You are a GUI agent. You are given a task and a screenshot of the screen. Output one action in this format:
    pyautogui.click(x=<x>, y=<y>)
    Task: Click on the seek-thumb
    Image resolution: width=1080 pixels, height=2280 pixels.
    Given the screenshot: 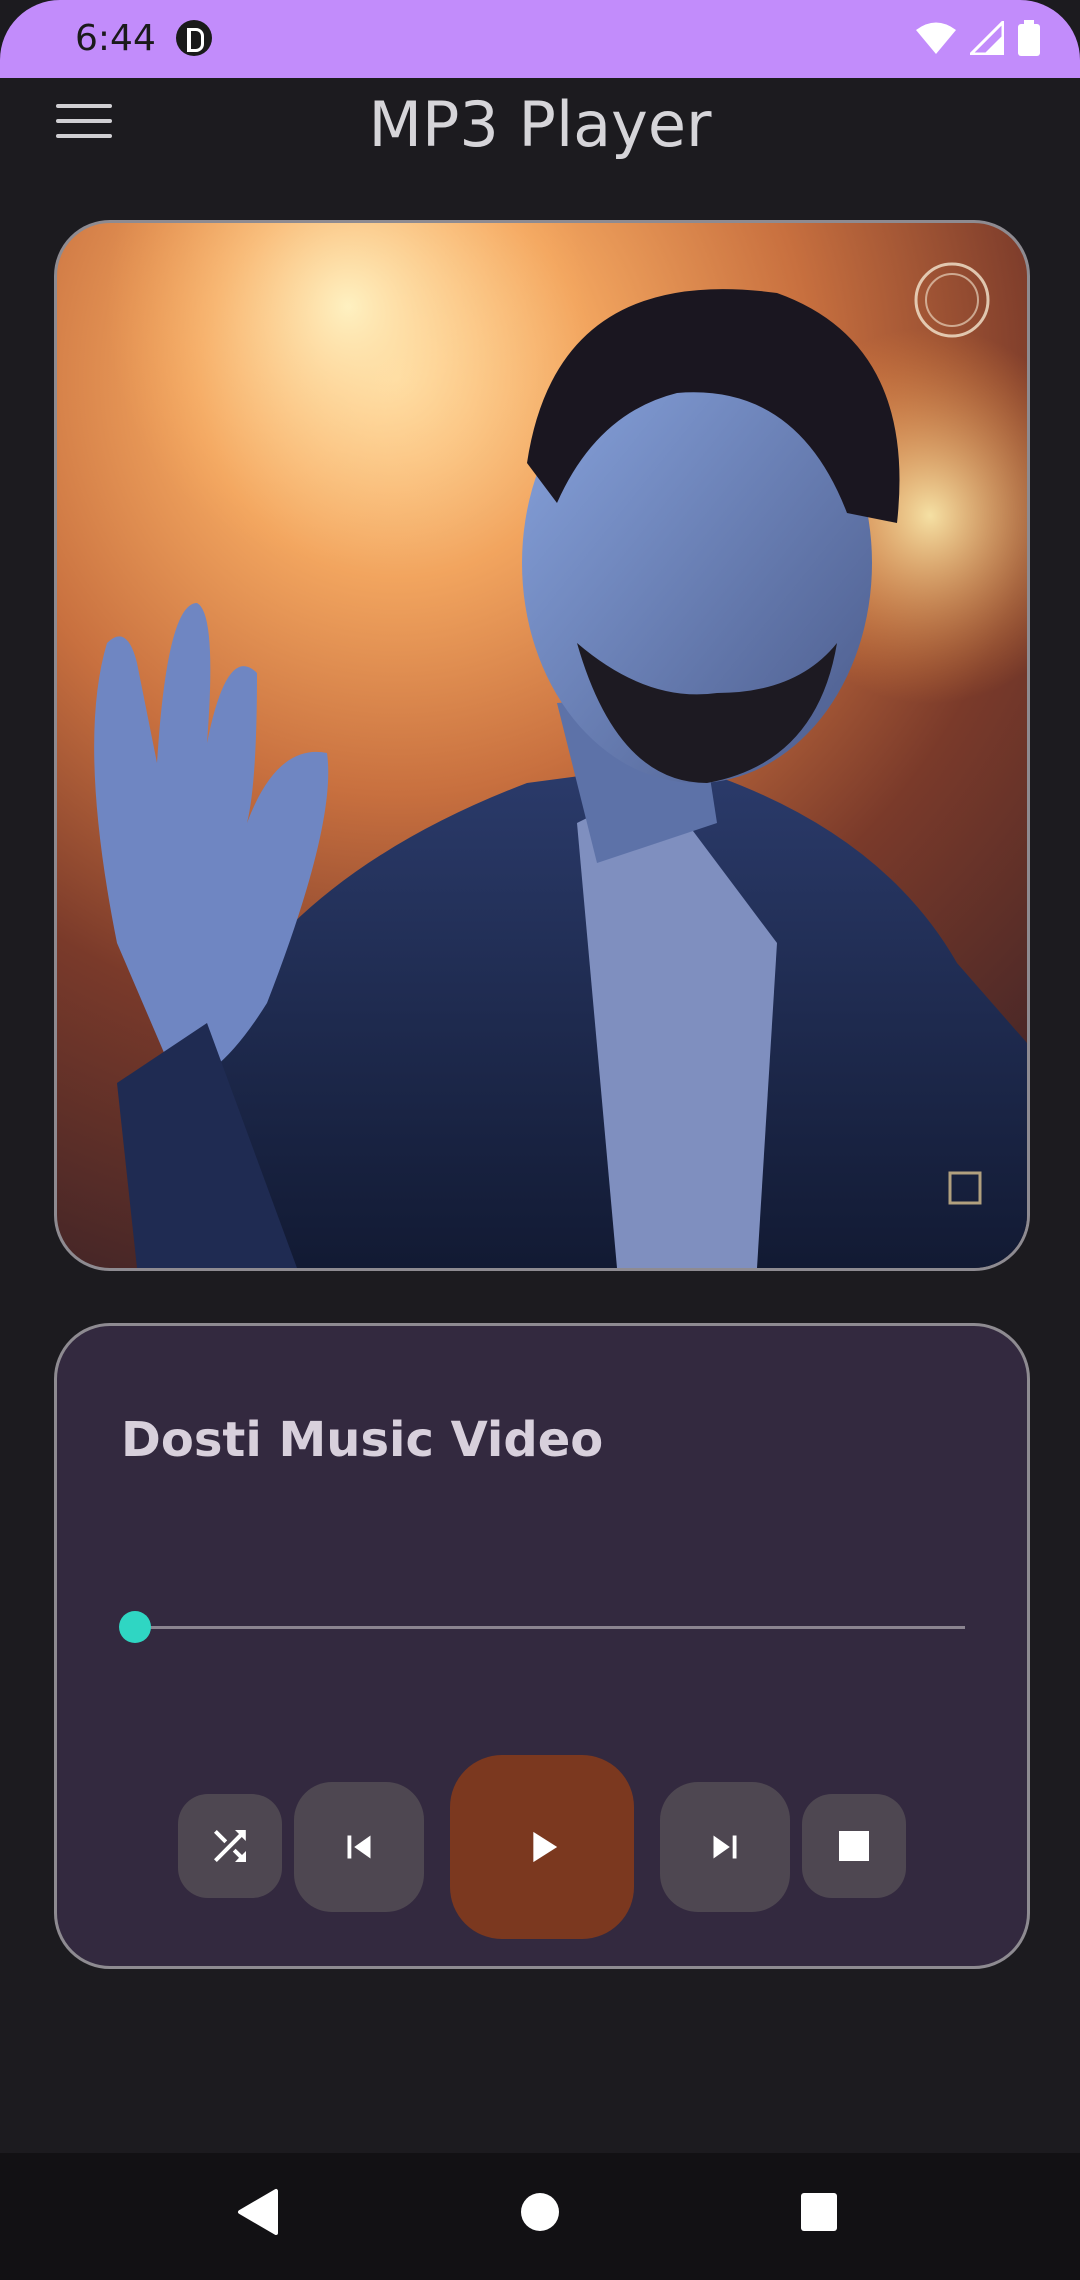 What is the action you would take?
    pyautogui.click(x=135, y=1627)
    